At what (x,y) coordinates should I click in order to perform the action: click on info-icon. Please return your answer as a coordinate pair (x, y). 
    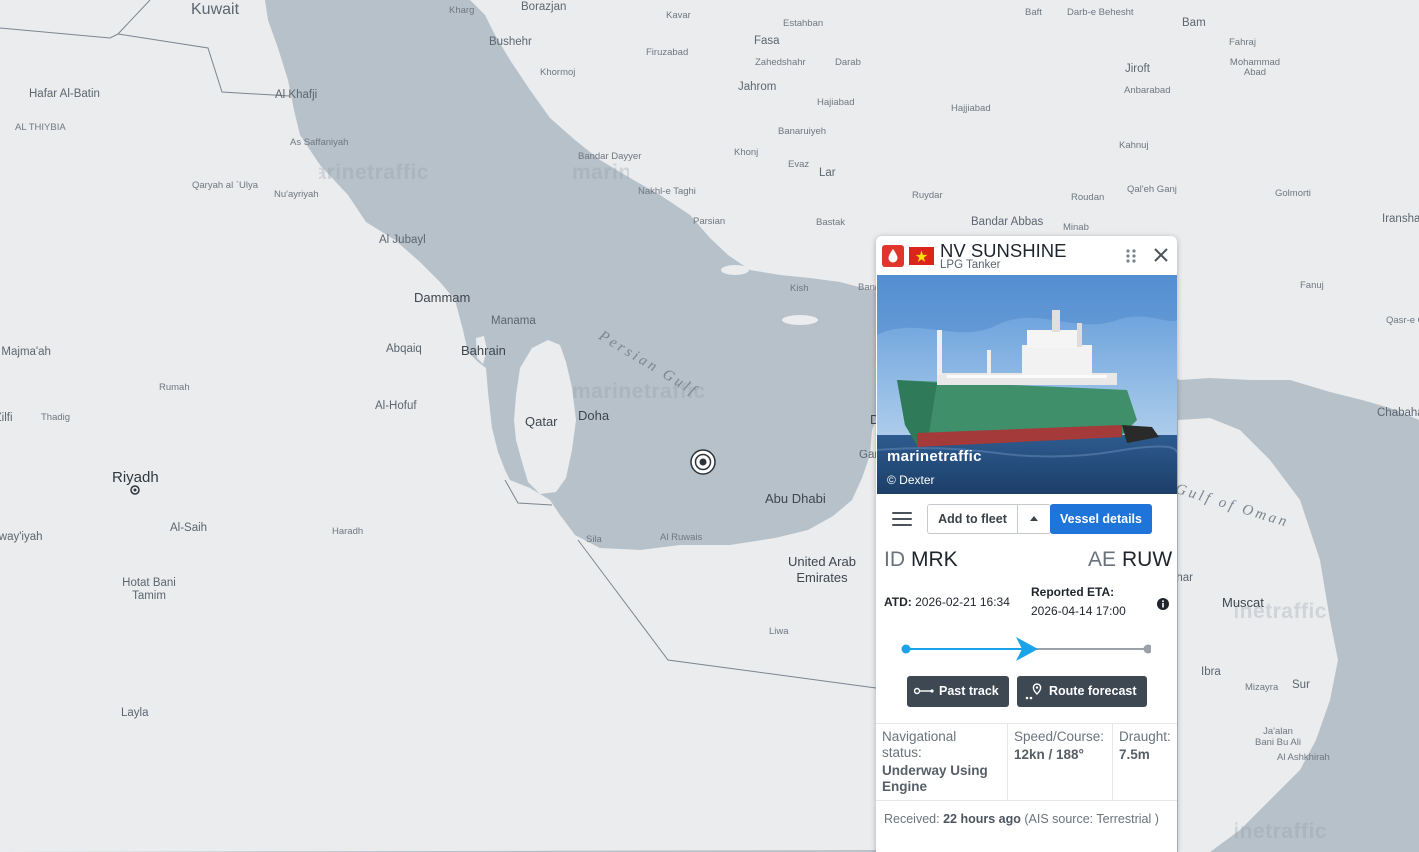
    Looking at the image, I should click on (1163, 604).